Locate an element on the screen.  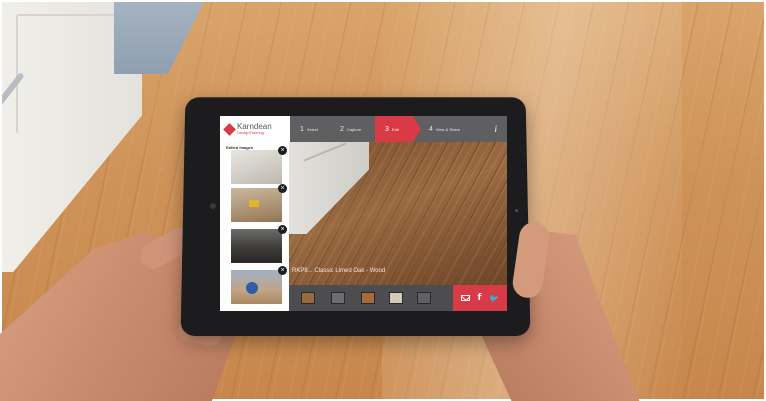
step-number: 4 is located at coordinates (431, 129).